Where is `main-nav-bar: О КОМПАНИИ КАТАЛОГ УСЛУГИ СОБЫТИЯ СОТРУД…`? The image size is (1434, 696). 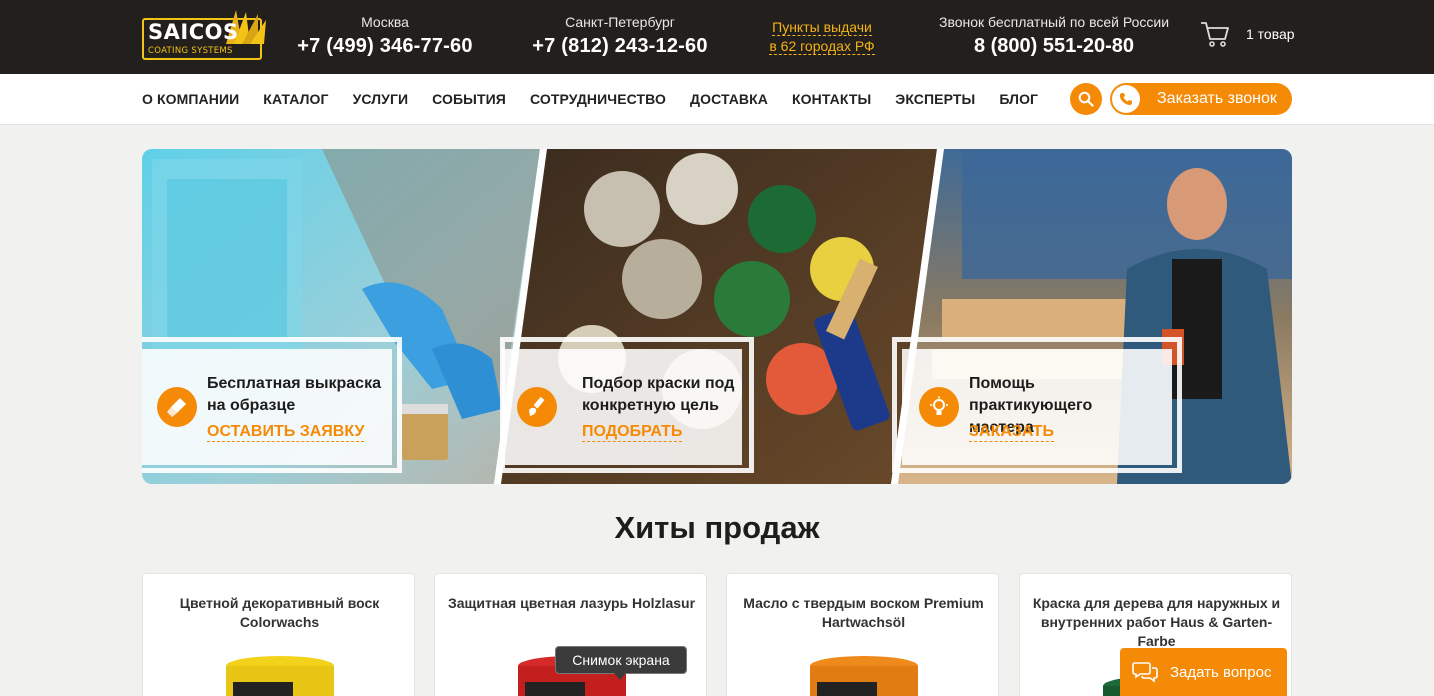 main-nav-bar: О КОМПАНИИ КАТАЛОГ УСЛУГИ СОБЫТИЯ СОТРУД… is located at coordinates (717, 99).